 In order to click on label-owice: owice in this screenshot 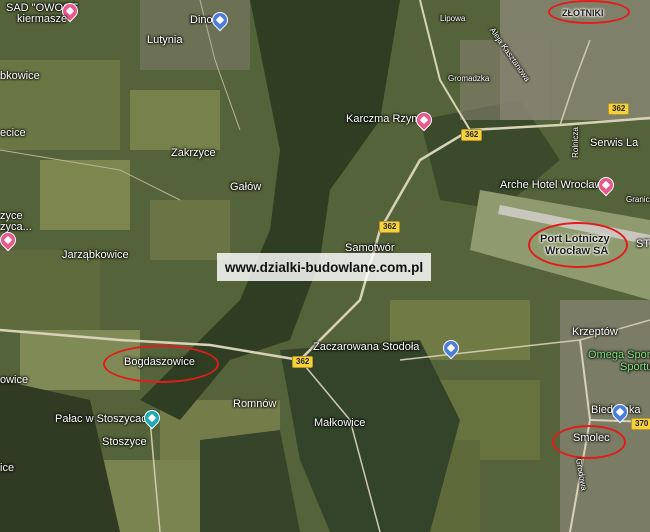, I will do `click(14, 380)`.